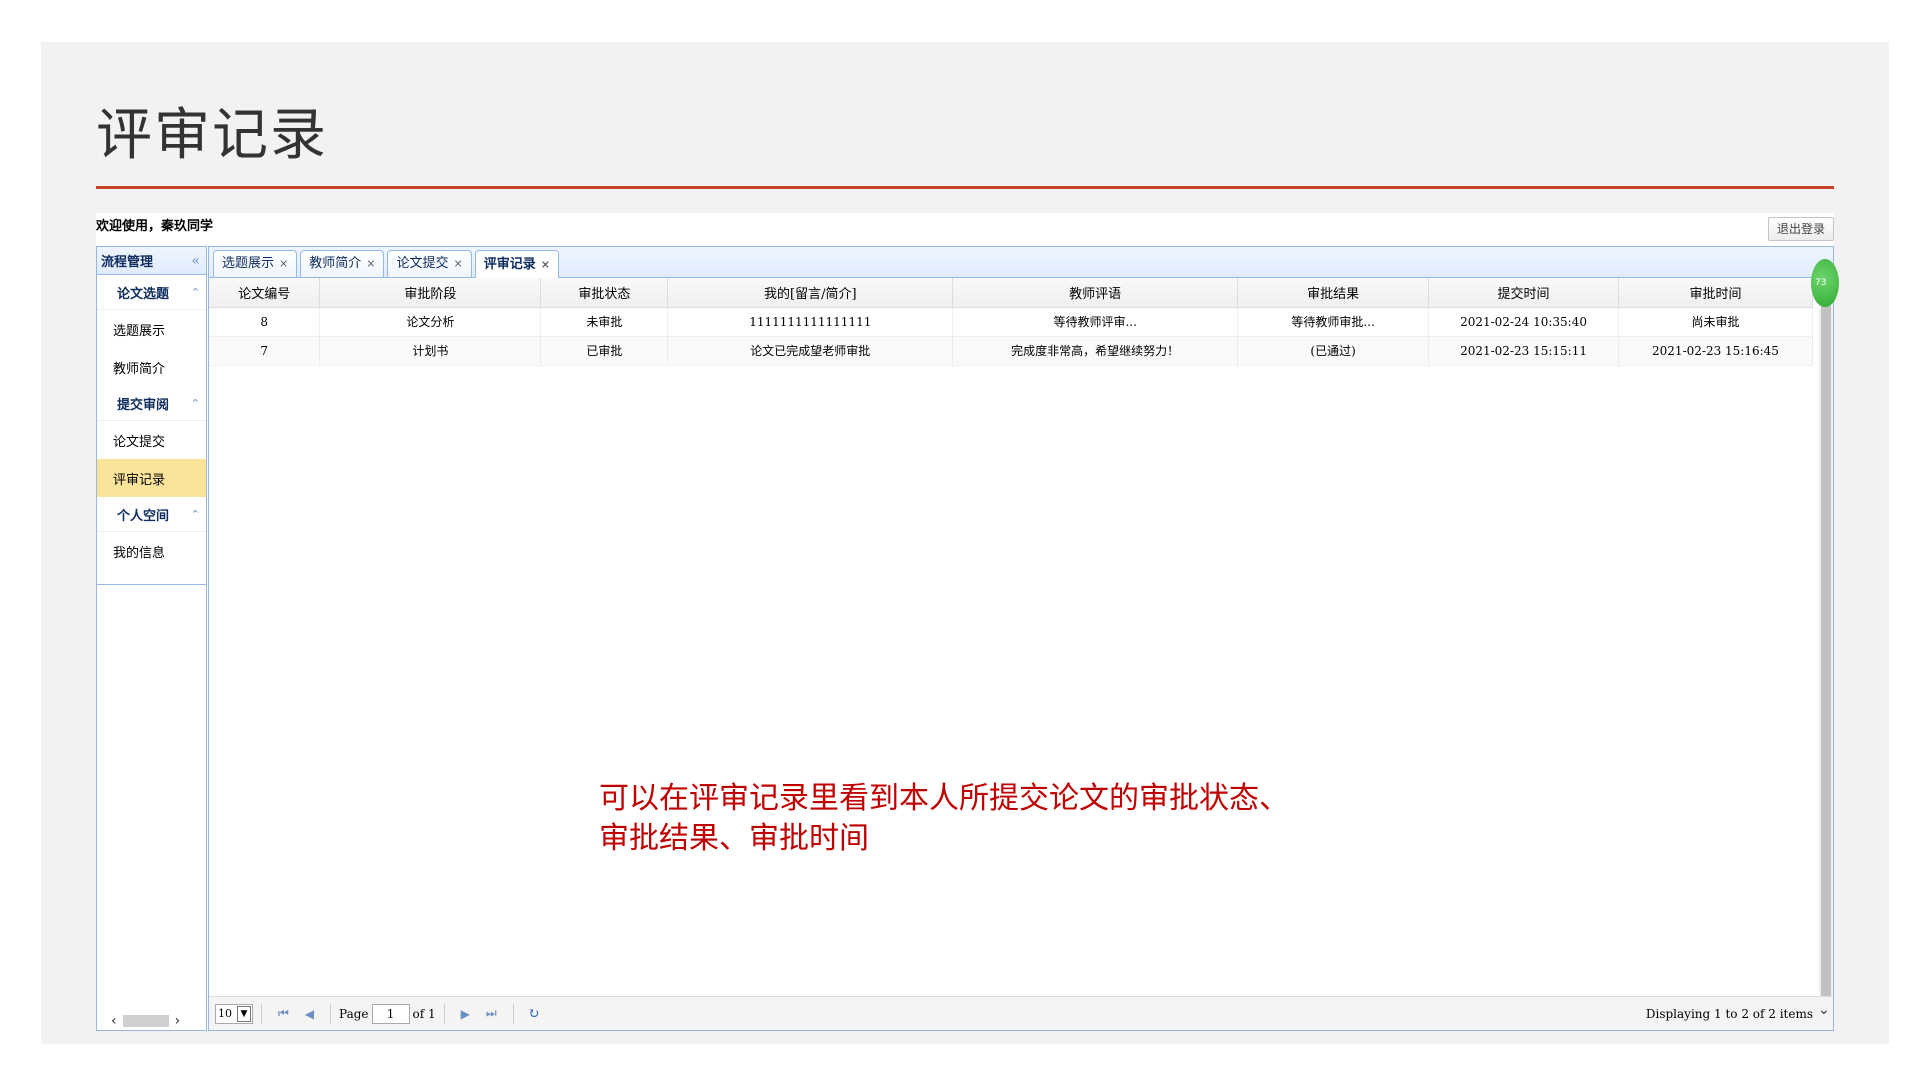 Image resolution: width=1920 pixels, height=1080 pixels. What do you see at coordinates (810, 293) in the screenshot?
I see `column-header: 我的[留言/简介]` at bounding box center [810, 293].